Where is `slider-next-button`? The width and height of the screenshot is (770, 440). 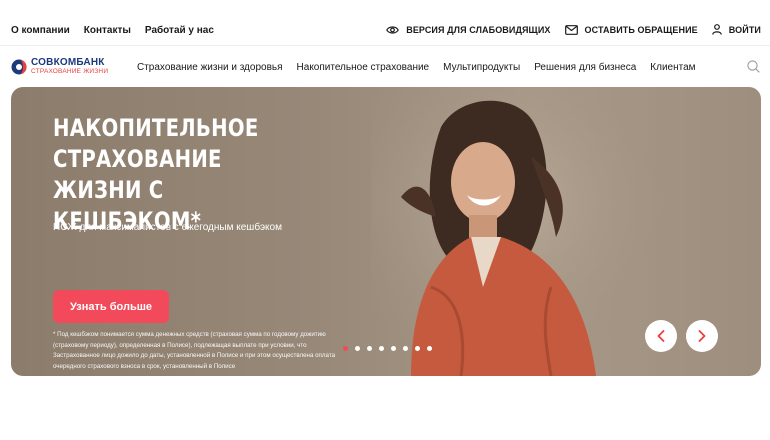
slider-next-button is located at coordinates (702, 336).